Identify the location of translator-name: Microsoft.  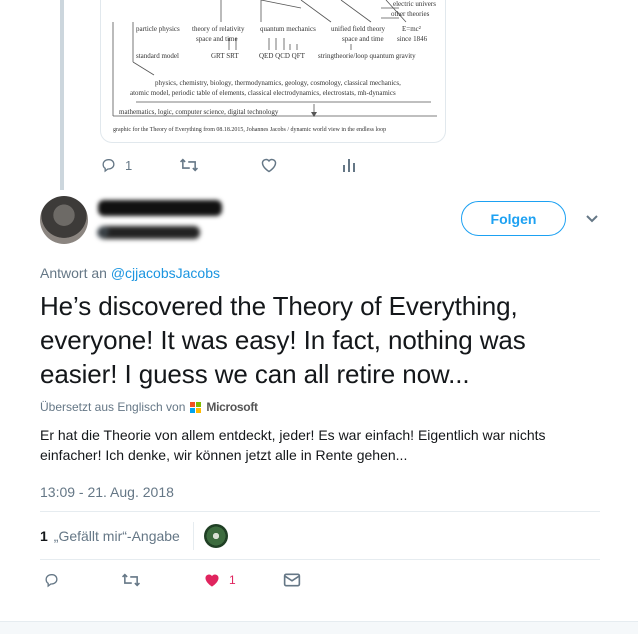
(232, 407).